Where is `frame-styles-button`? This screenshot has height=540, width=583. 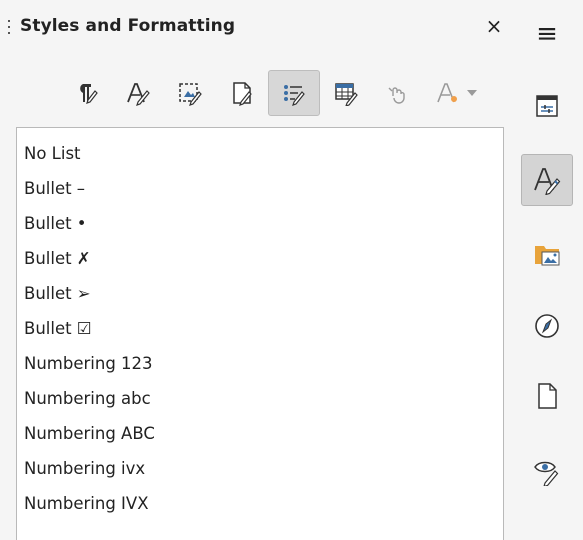 frame-styles-button is located at coordinates (190, 93).